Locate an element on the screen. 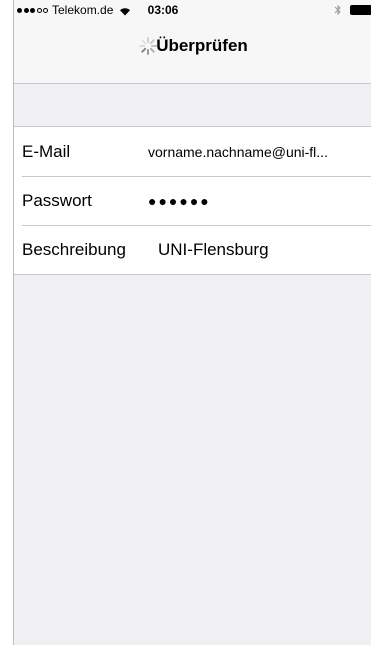 This screenshot has width=371, height=645. bluetooth-icon is located at coordinates (337, 10).